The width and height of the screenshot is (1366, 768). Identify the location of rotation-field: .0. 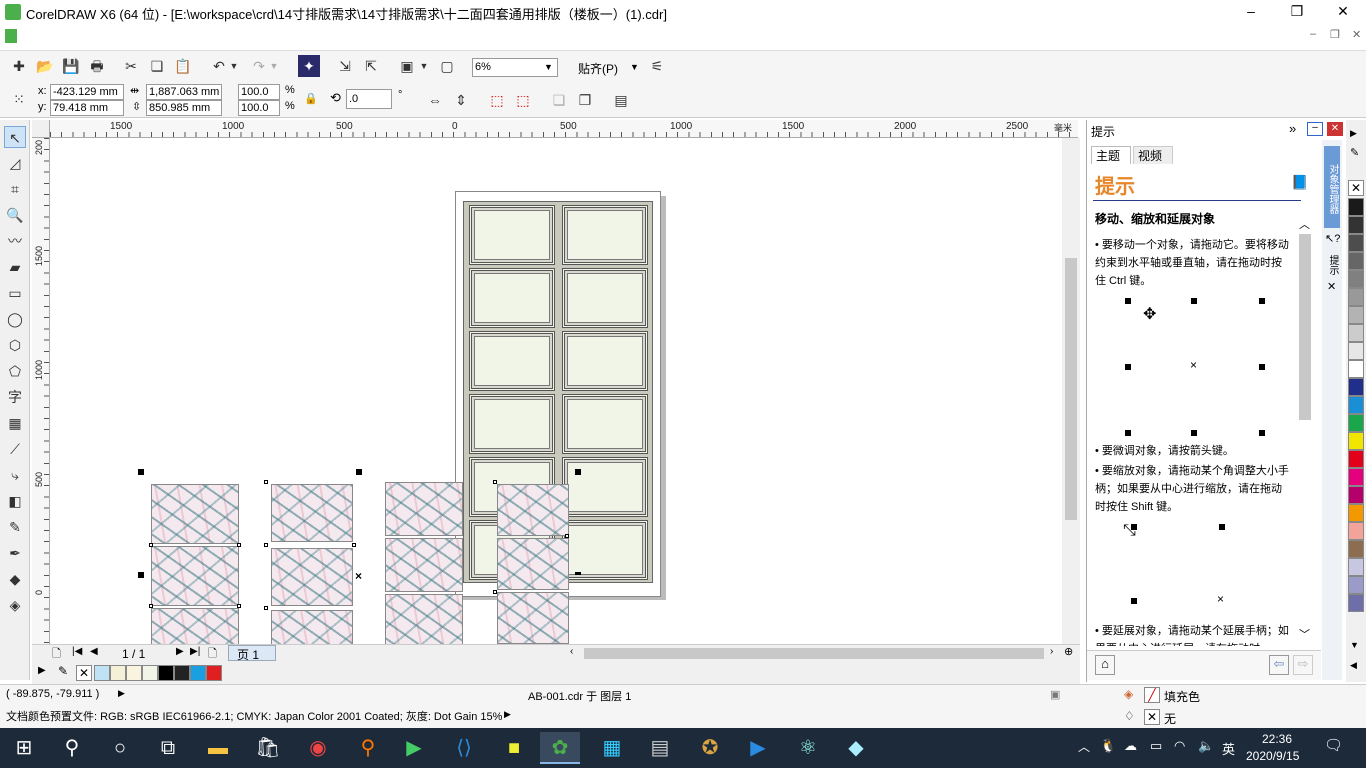
(369, 99).